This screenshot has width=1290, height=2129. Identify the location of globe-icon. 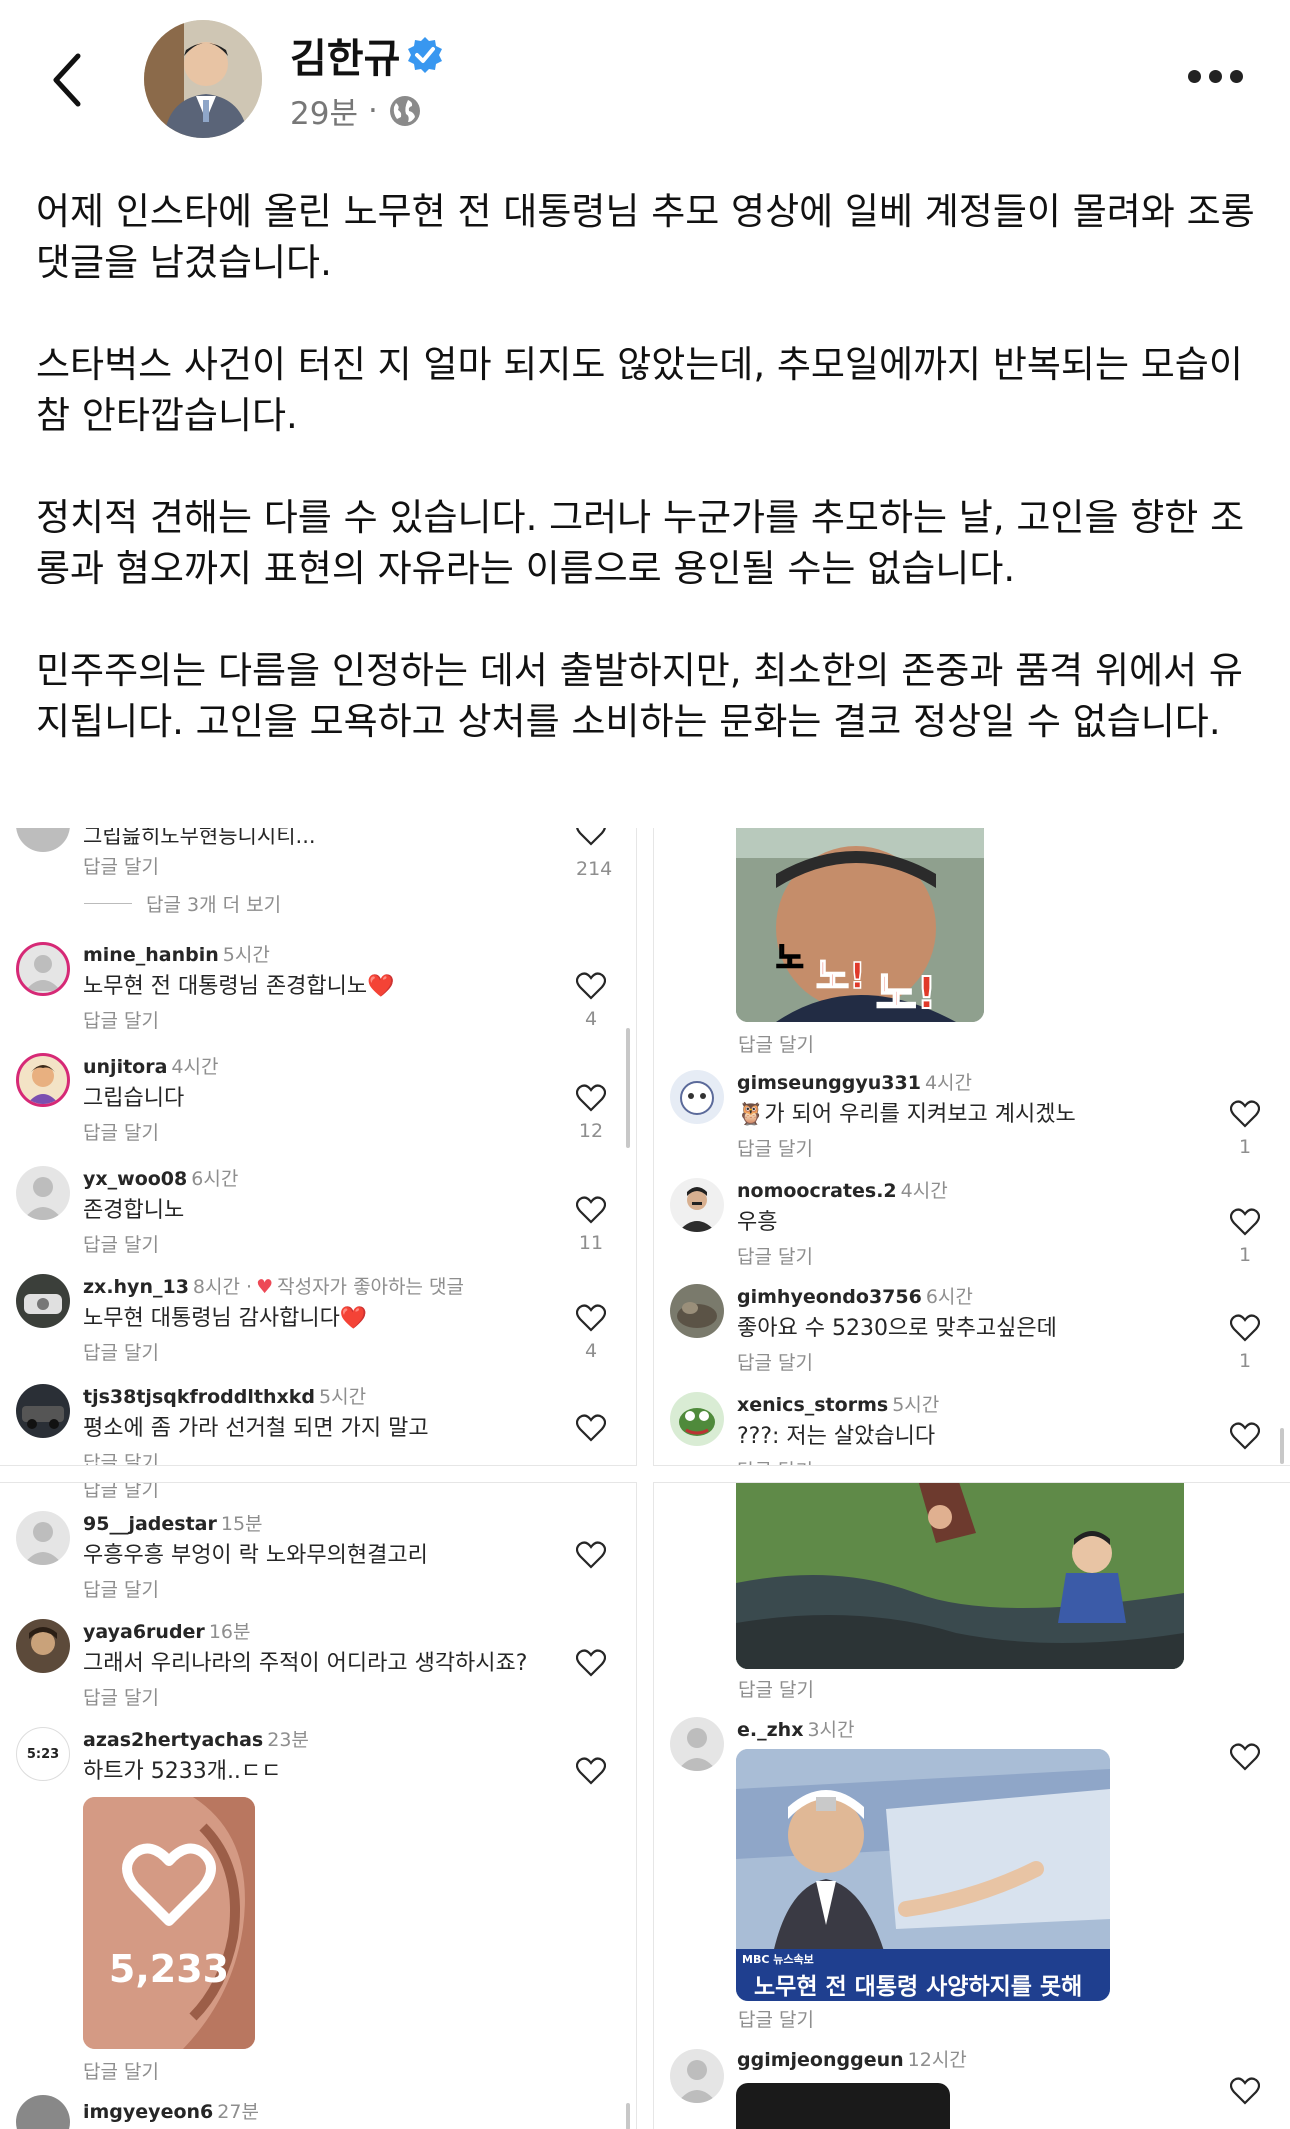
(405, 111).